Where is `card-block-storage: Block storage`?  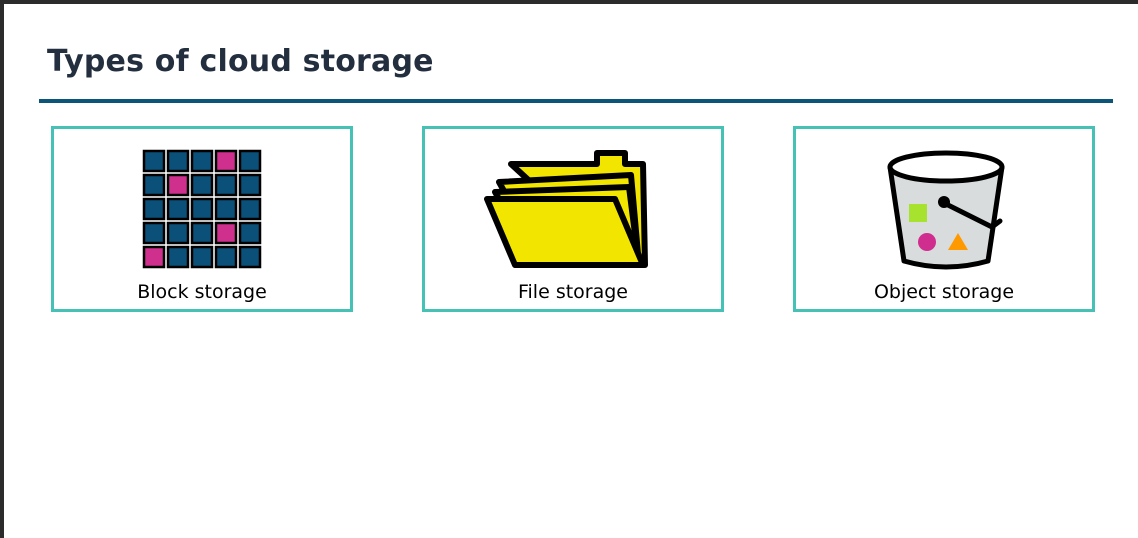 card-block-storage: Block storage is located at coordinates (202, 219).